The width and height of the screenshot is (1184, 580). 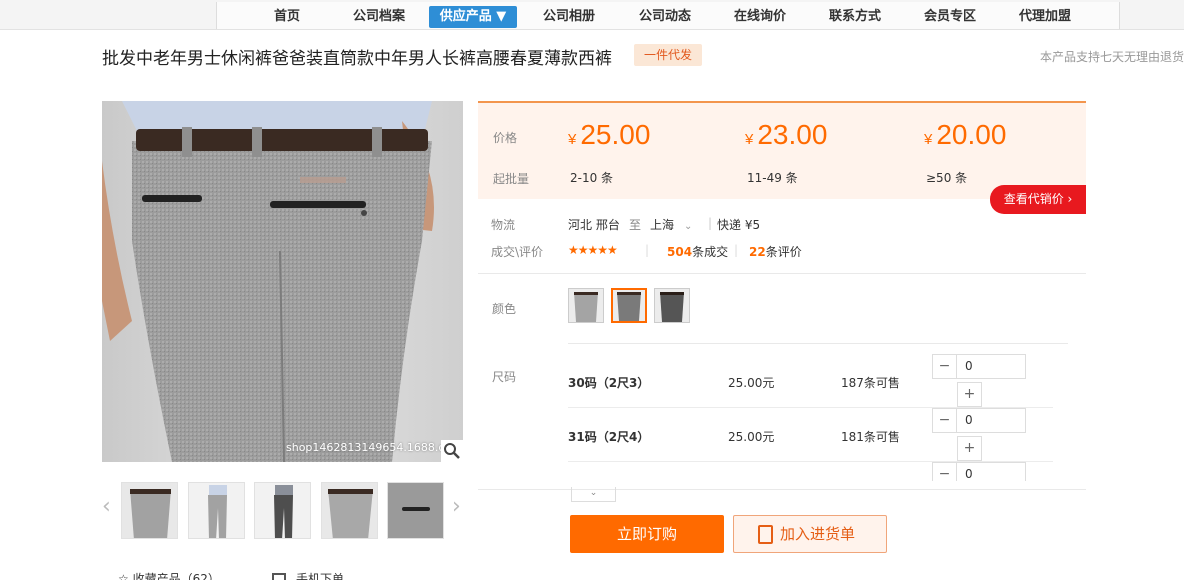 What do you see at coordinates (287, 17) in the screenshot?
I see `nav-item-home: 首页` at bounding box center [287, 17].